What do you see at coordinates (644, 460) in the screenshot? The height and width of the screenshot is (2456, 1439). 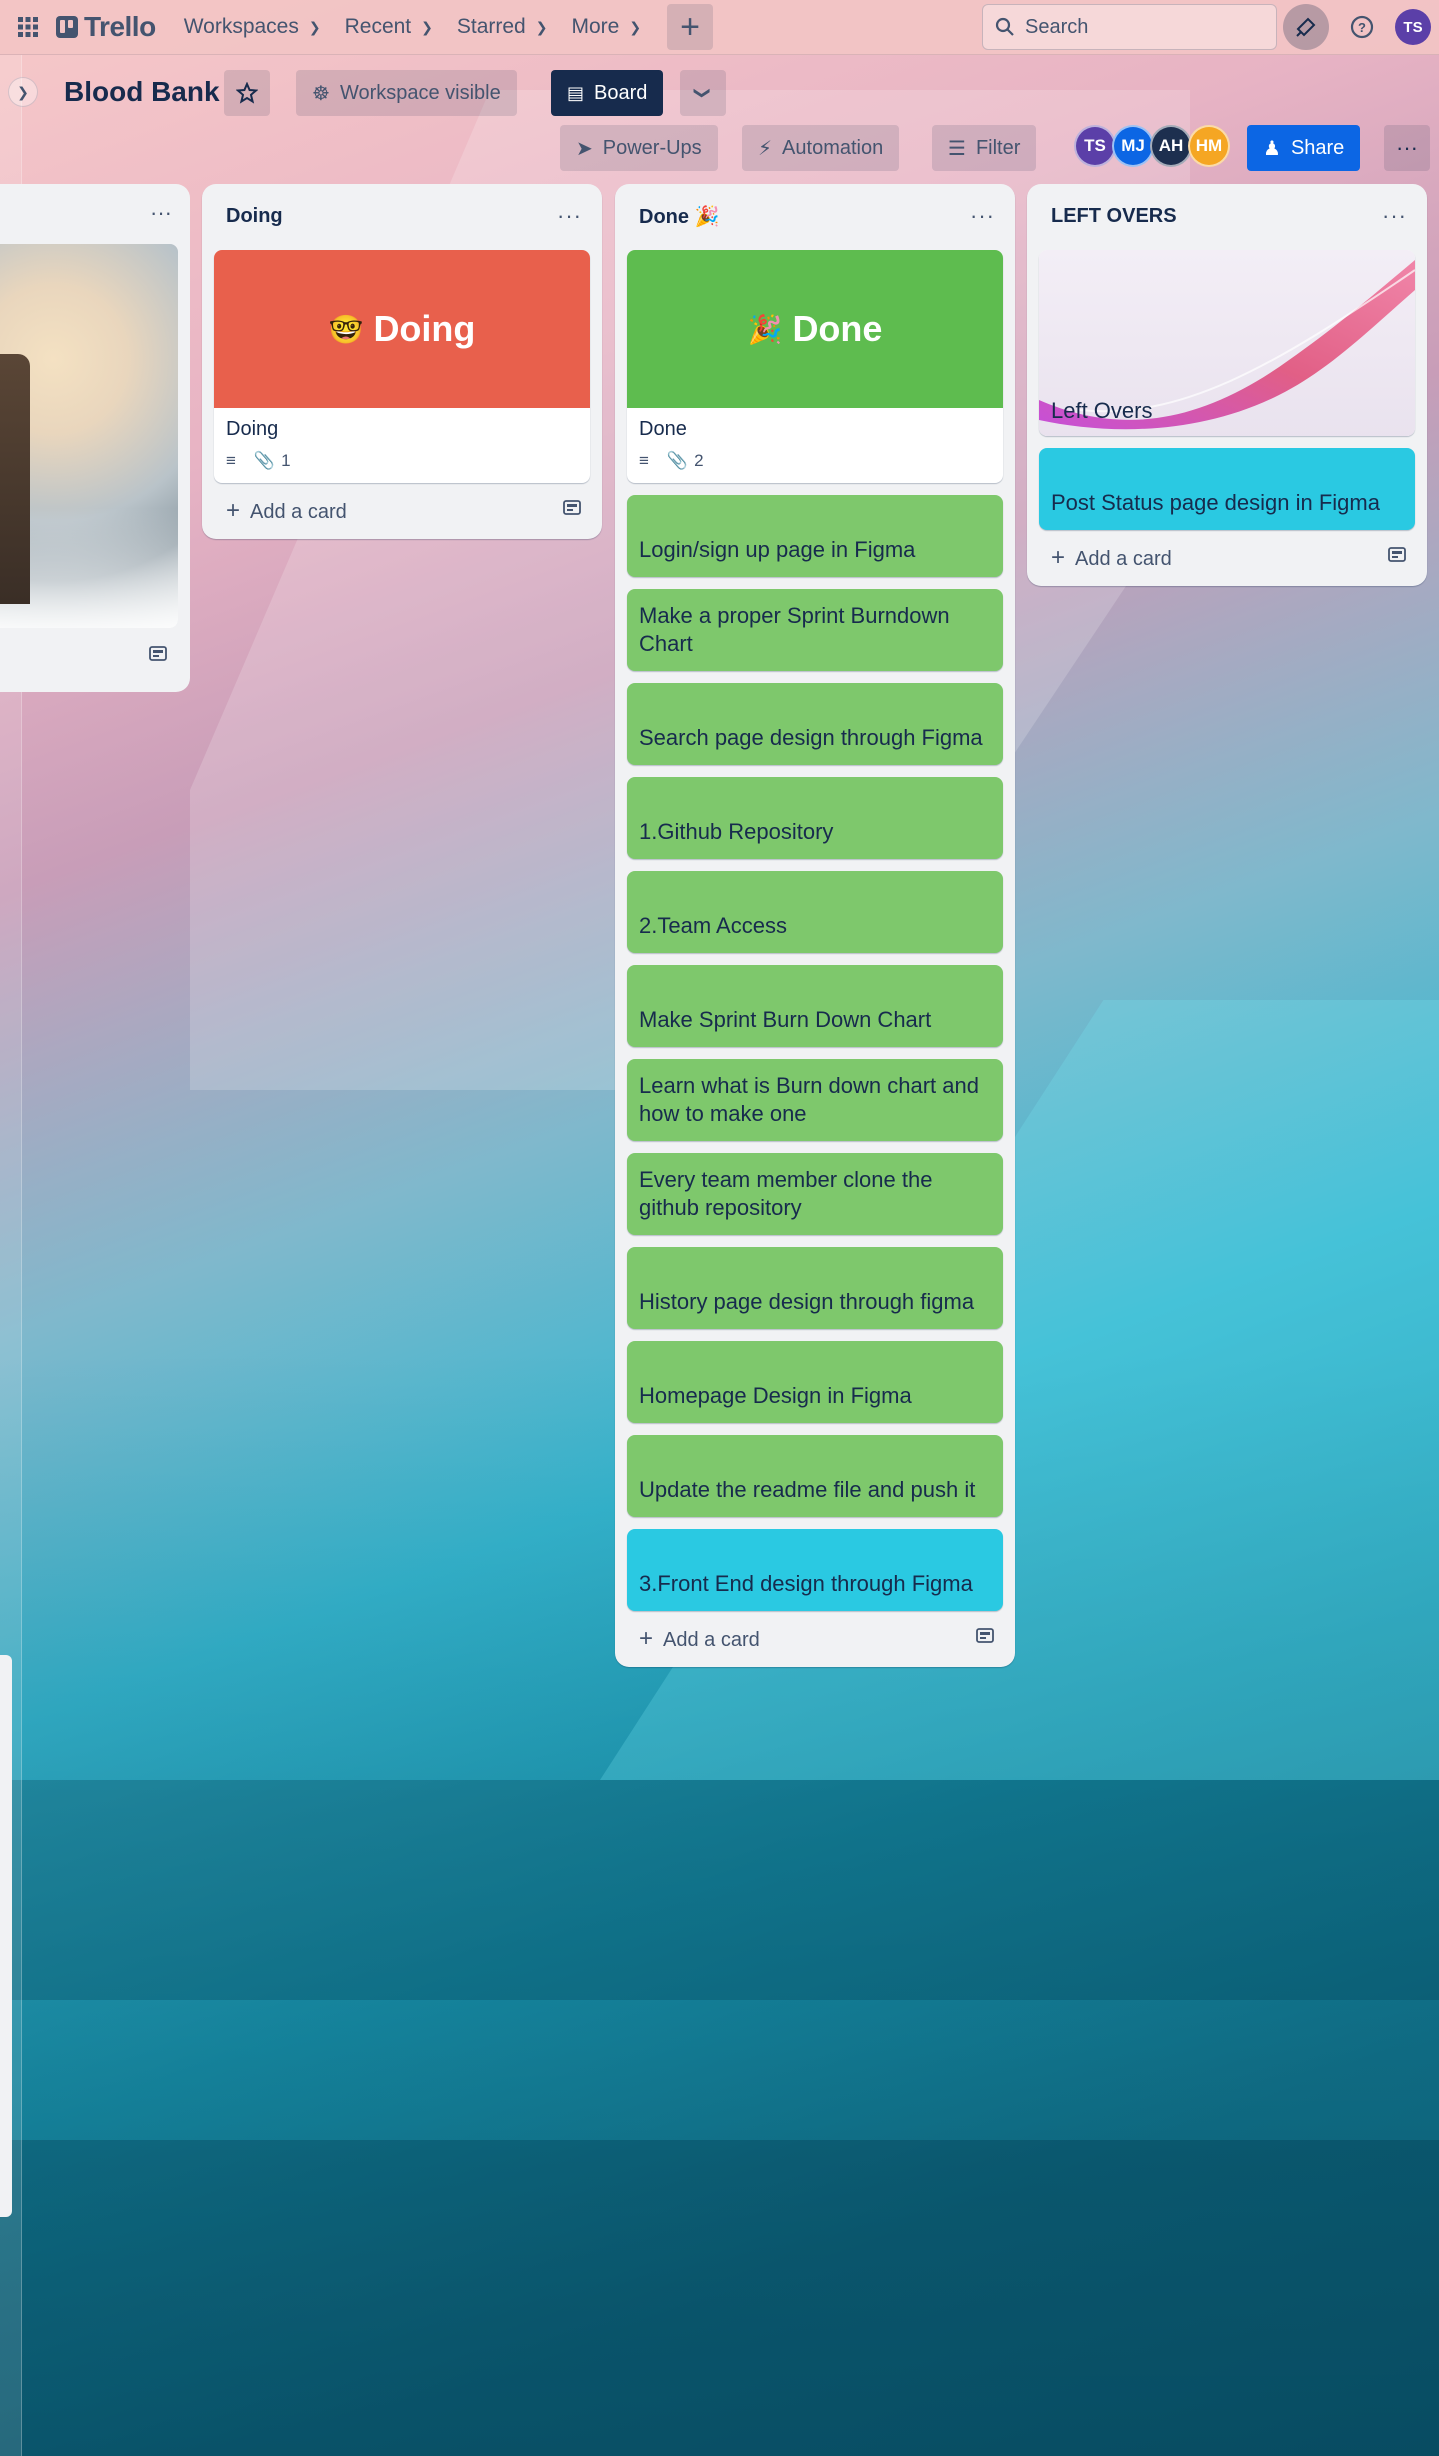 I see `description-icon: ≡` at bounding box center [644, 460].